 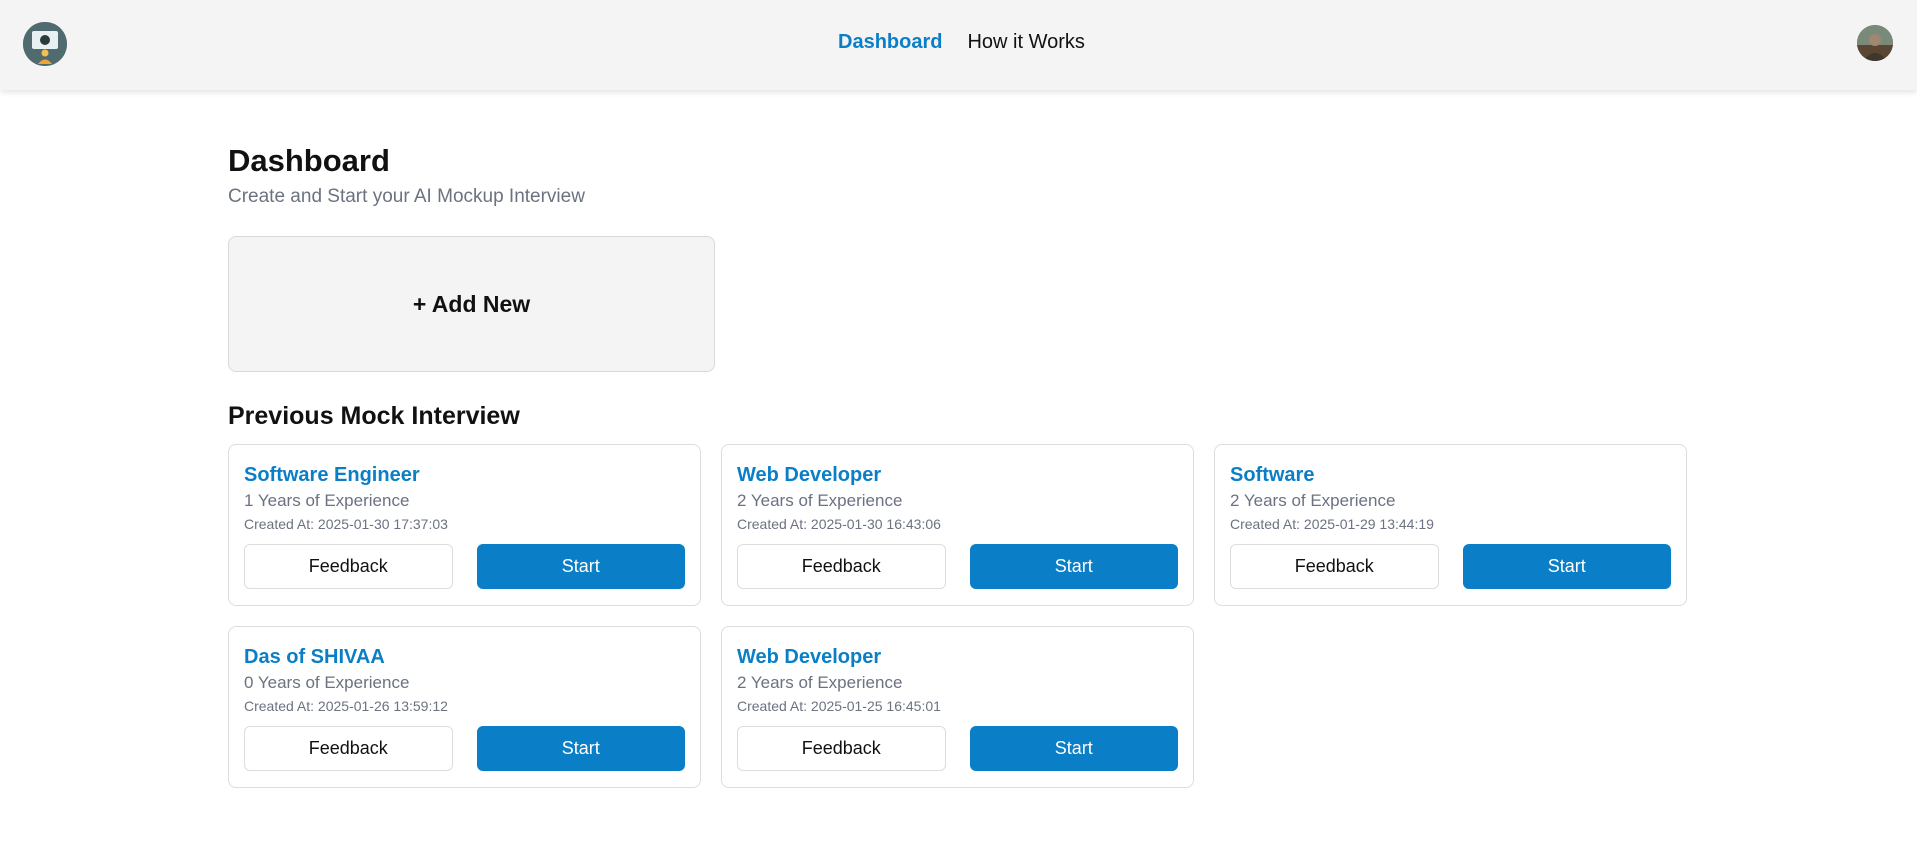 What do you see at coordinates (327, 682) in the screenshot?
I see `interview-experience: 0 Years of Experience` at bounding box center [327, 682].